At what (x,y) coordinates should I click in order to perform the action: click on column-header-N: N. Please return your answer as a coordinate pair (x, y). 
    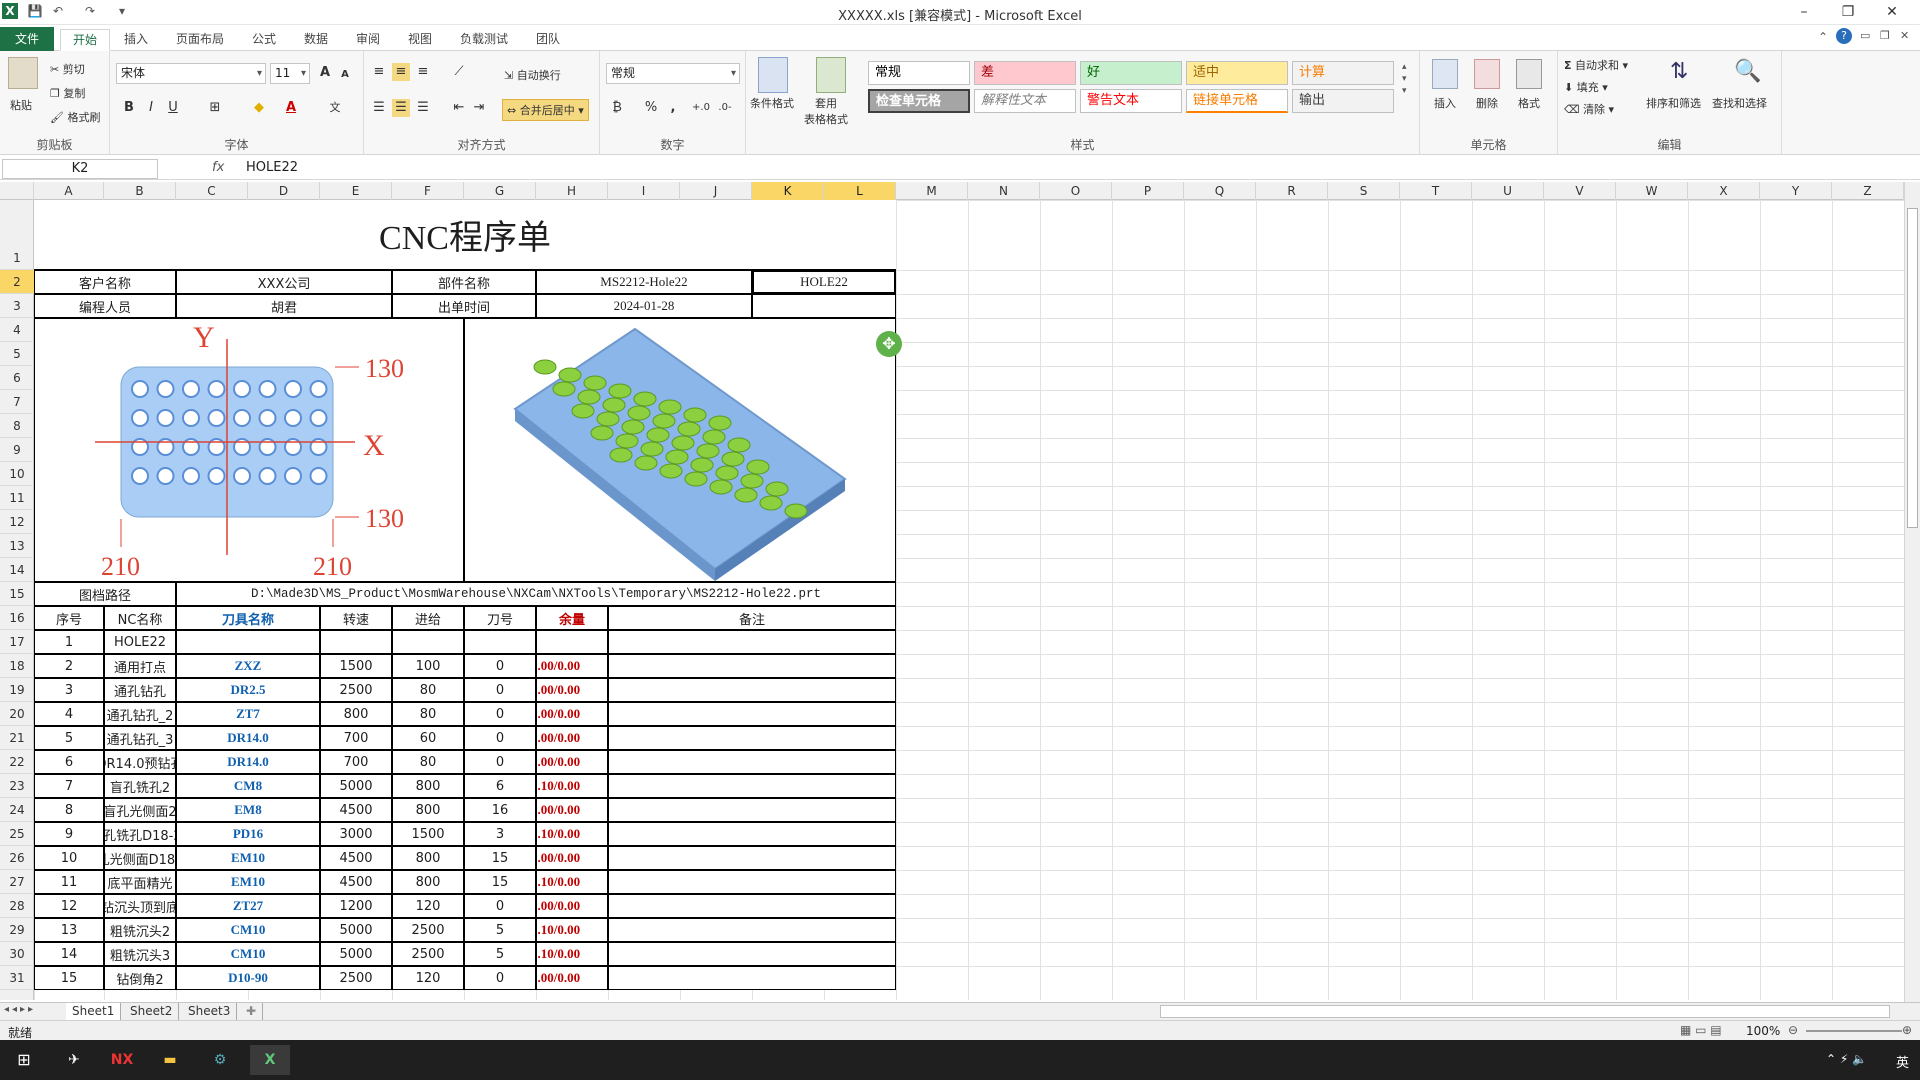
    Looking at the image, I should click on (1004, 191).